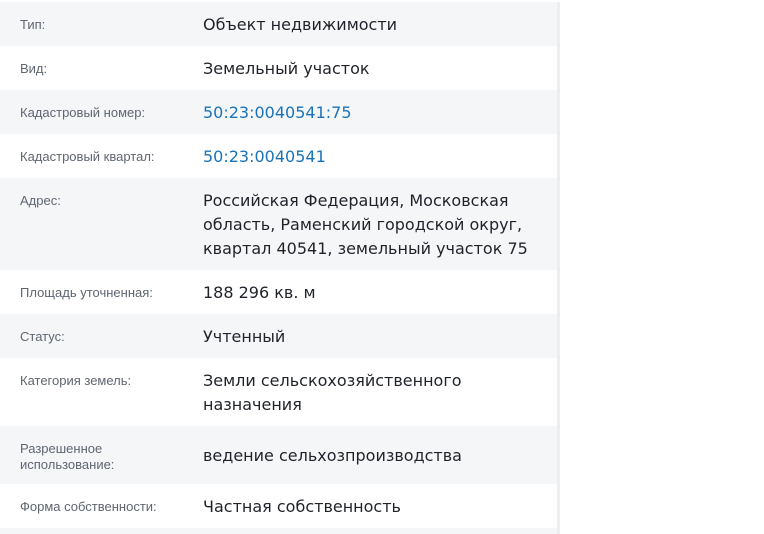 The height and width of the screenshot is (534, 764). I want to click on next-row-edge, so click(278, 531).